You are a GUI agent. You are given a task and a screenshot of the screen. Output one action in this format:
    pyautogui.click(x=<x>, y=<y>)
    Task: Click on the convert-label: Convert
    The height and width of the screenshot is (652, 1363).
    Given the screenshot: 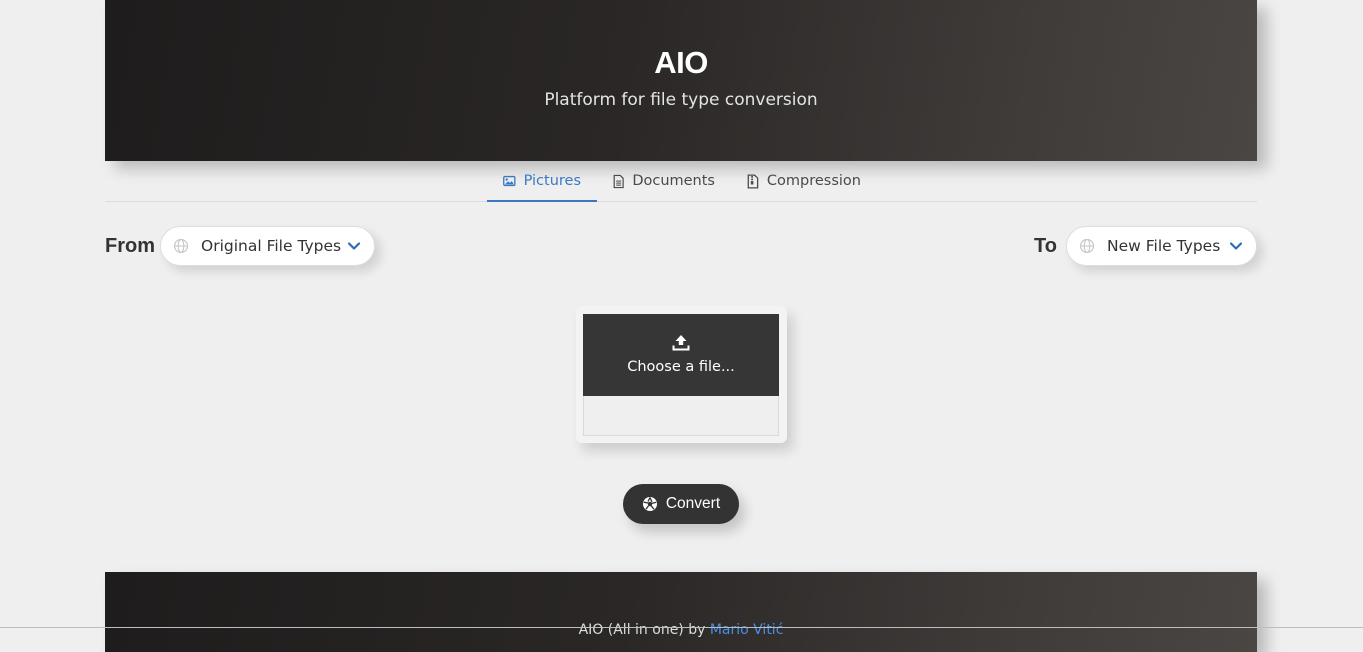 What is the action you would take?
    pyautogui.click(x=693, y=503)
    